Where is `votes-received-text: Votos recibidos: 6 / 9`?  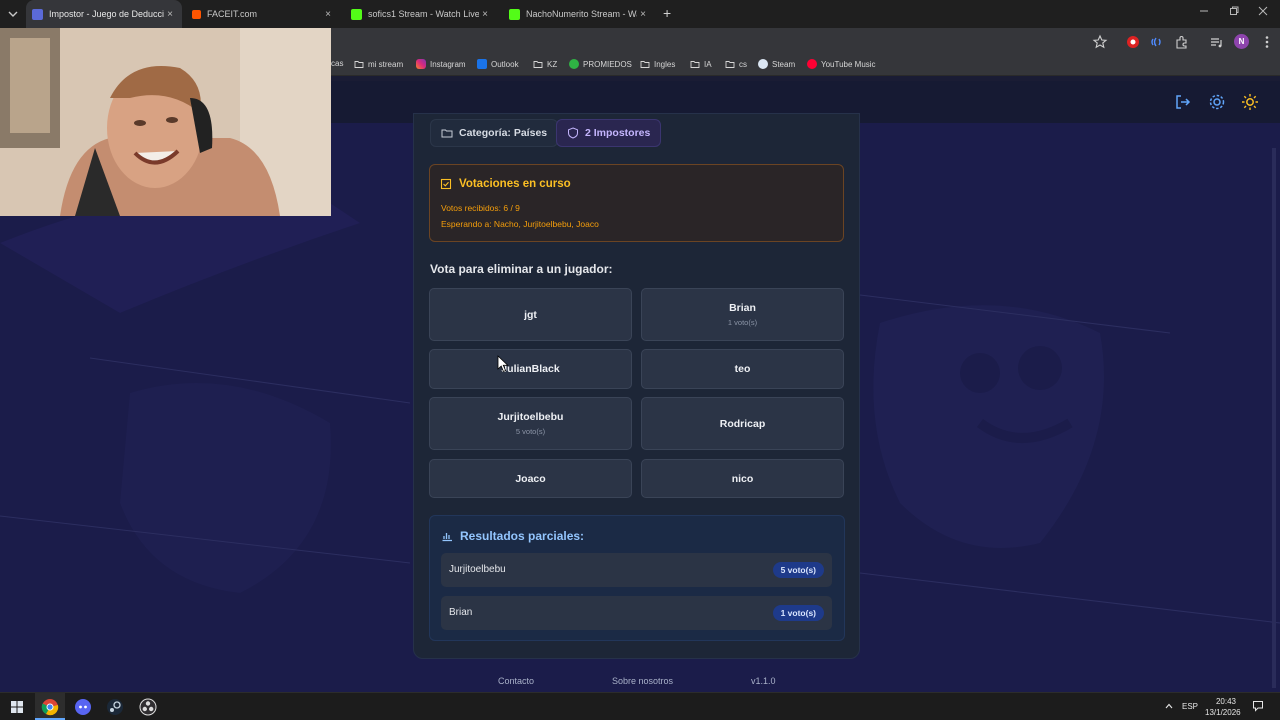
votes-received-text: Votos recibidos: 6 / 9 is located at coordinates (480, 208).